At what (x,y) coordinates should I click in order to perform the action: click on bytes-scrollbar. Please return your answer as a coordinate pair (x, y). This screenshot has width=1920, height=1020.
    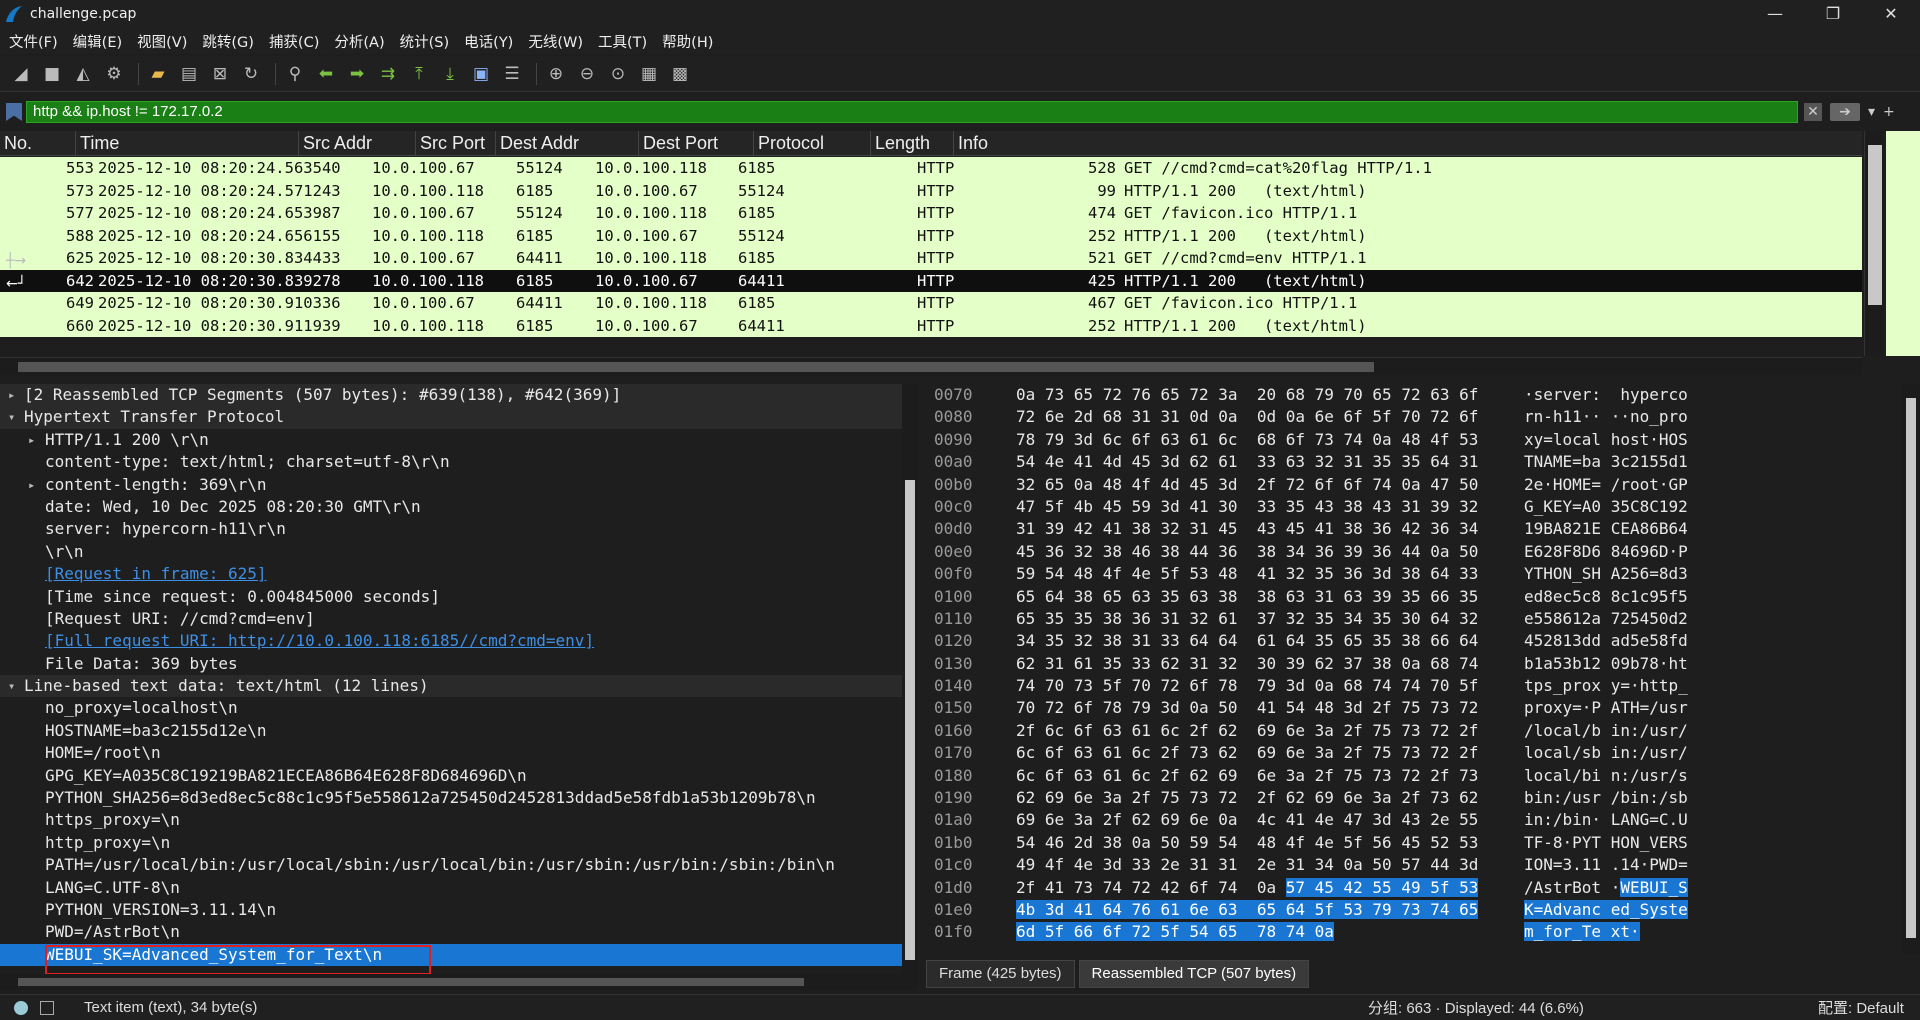
    Looking at the image, I should click on (1911, 669).